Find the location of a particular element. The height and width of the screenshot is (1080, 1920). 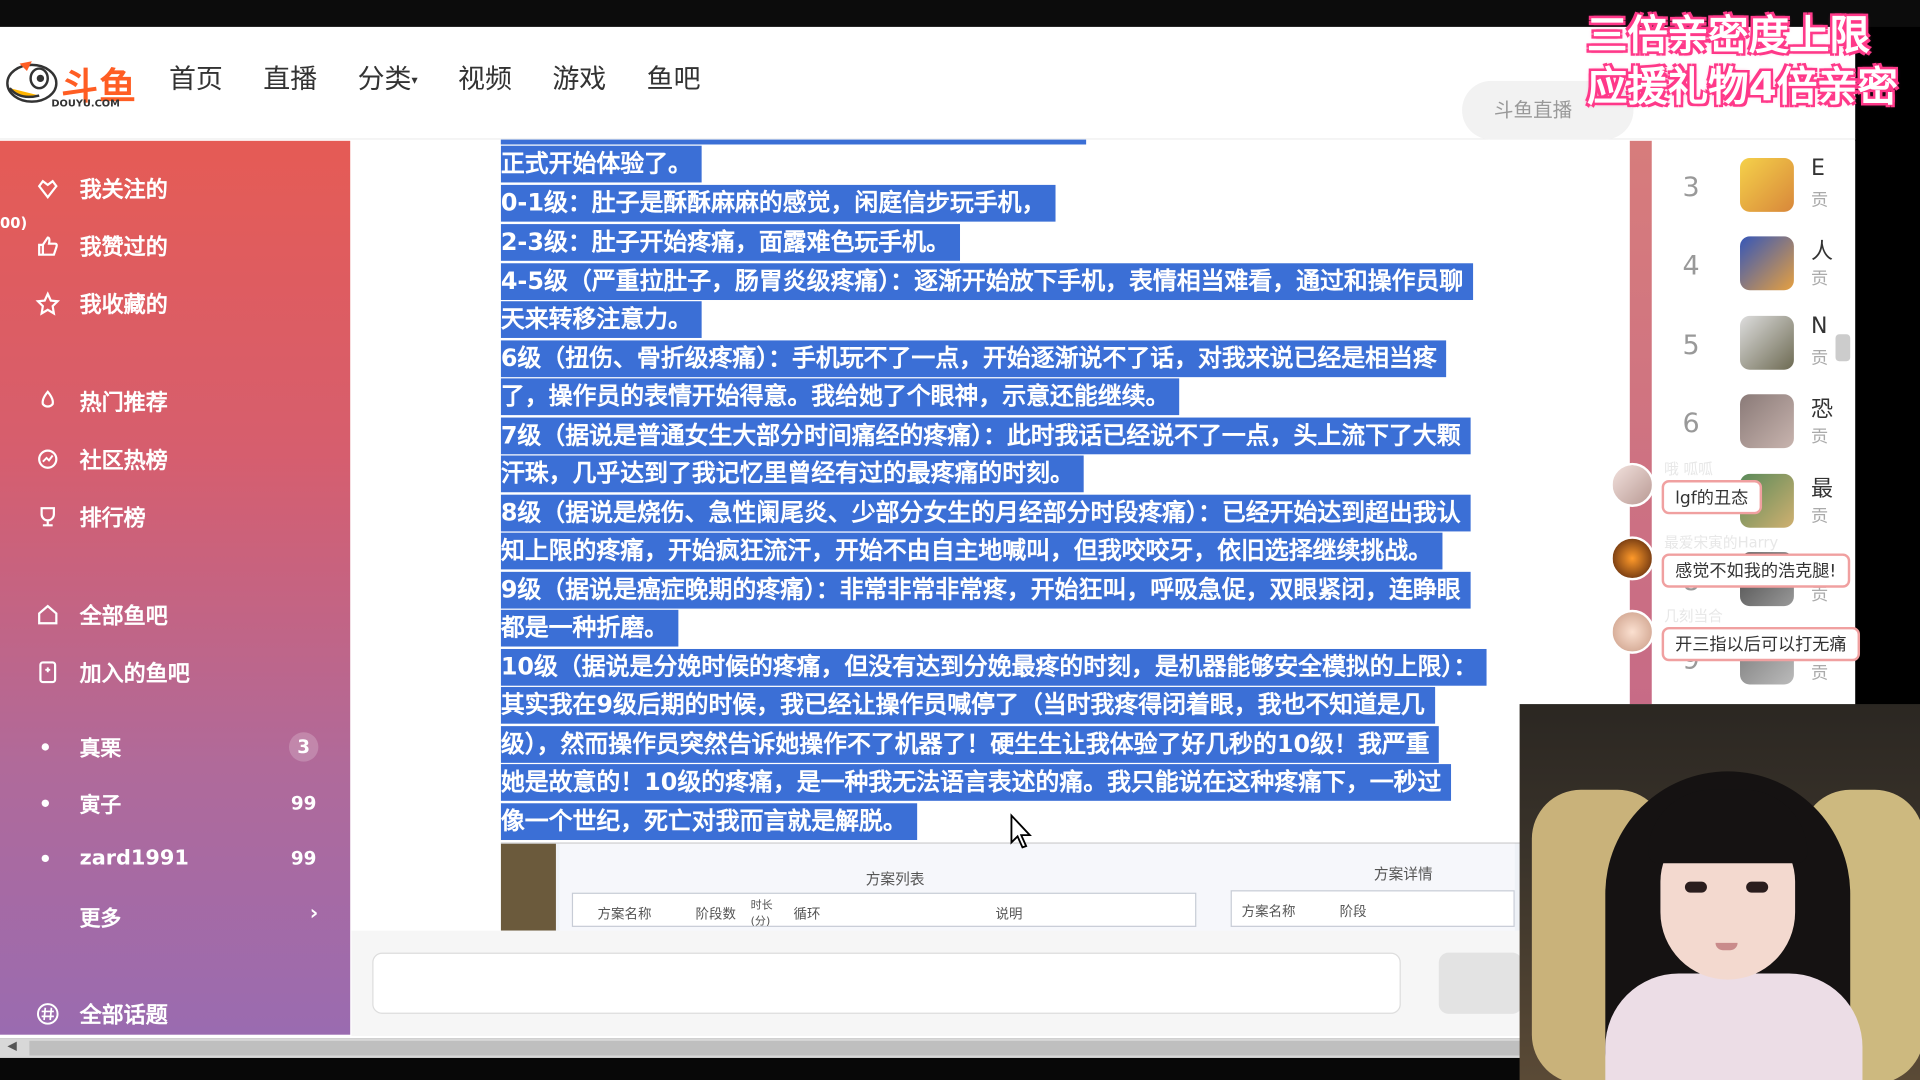

rank-scrollbar is located at coordinates (1843, 348).